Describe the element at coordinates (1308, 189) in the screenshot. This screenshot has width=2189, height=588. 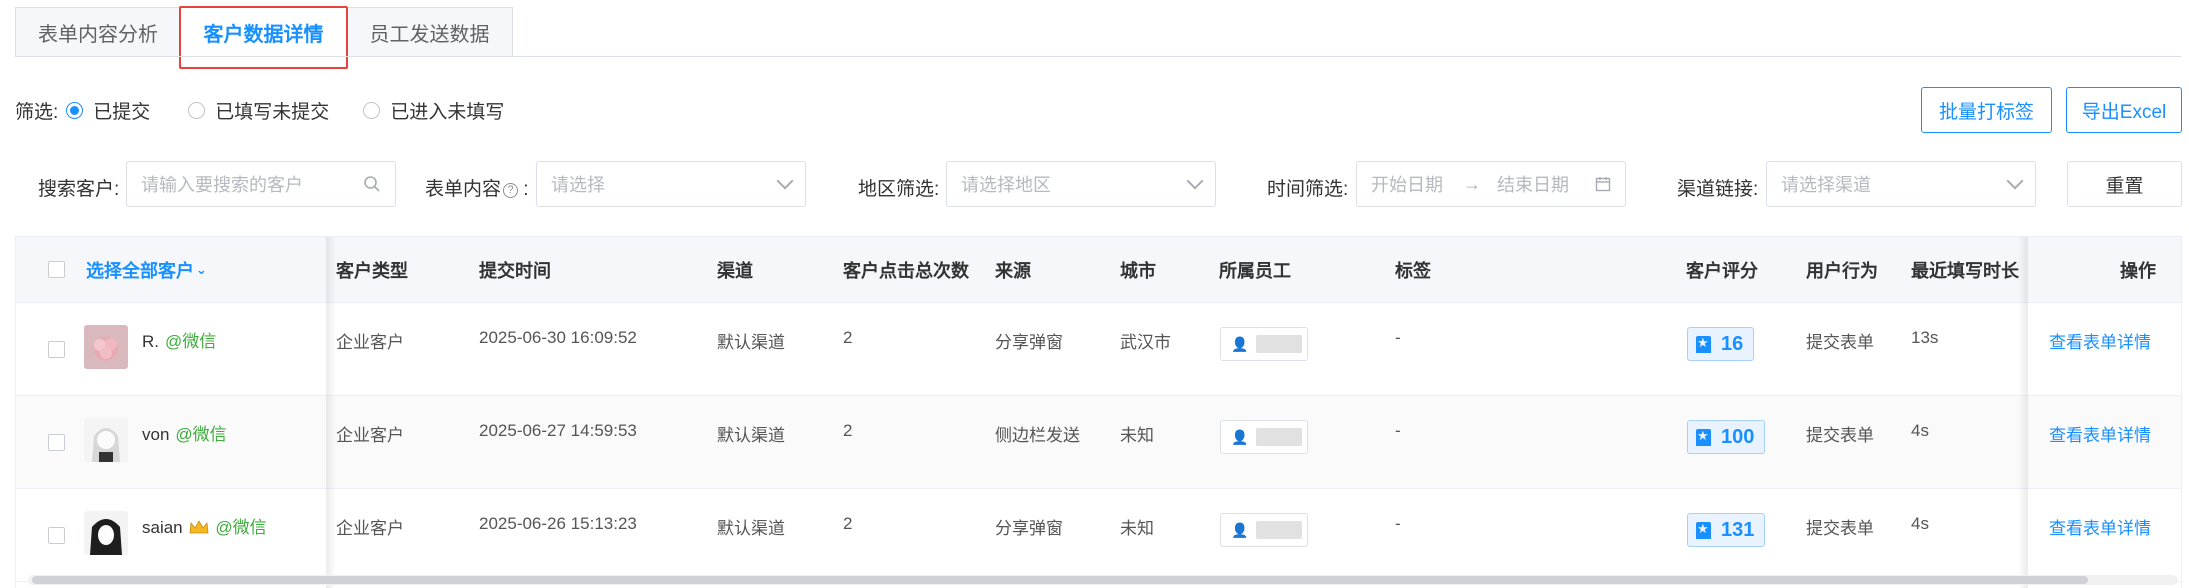
I see `time-label: 时间筛选:` at that location.